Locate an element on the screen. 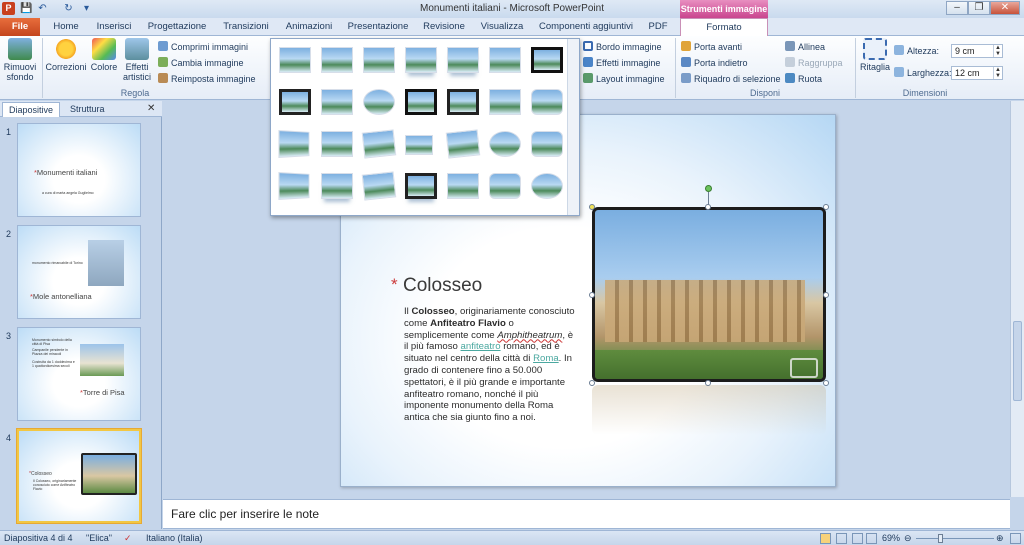 The height and width of the screenshot is (545, 1024). vertical-scrollbar is located at coordinates (1017, 299).